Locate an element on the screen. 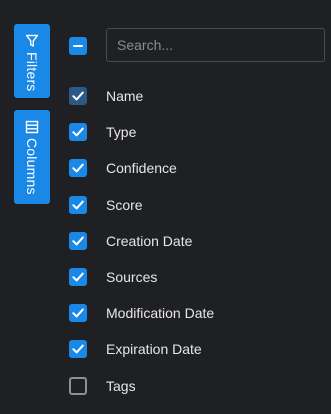 The image size is (331, 414). column-item: Tags is located at coordinates (141, 386).